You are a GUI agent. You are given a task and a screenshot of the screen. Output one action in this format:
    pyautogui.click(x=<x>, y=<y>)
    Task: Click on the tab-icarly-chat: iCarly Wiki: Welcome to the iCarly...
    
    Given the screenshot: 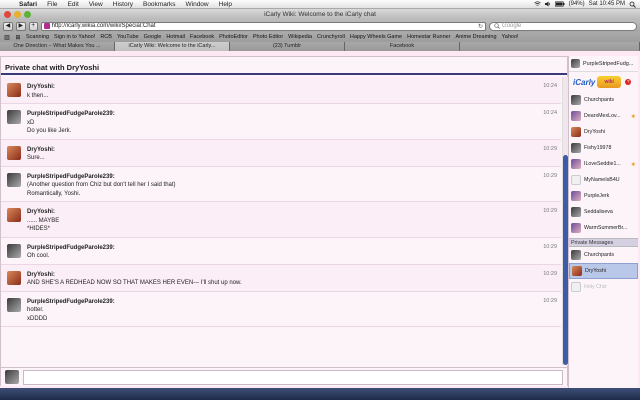 What is the action you would take?
    pyautogui.click(x=172, y=46)
    